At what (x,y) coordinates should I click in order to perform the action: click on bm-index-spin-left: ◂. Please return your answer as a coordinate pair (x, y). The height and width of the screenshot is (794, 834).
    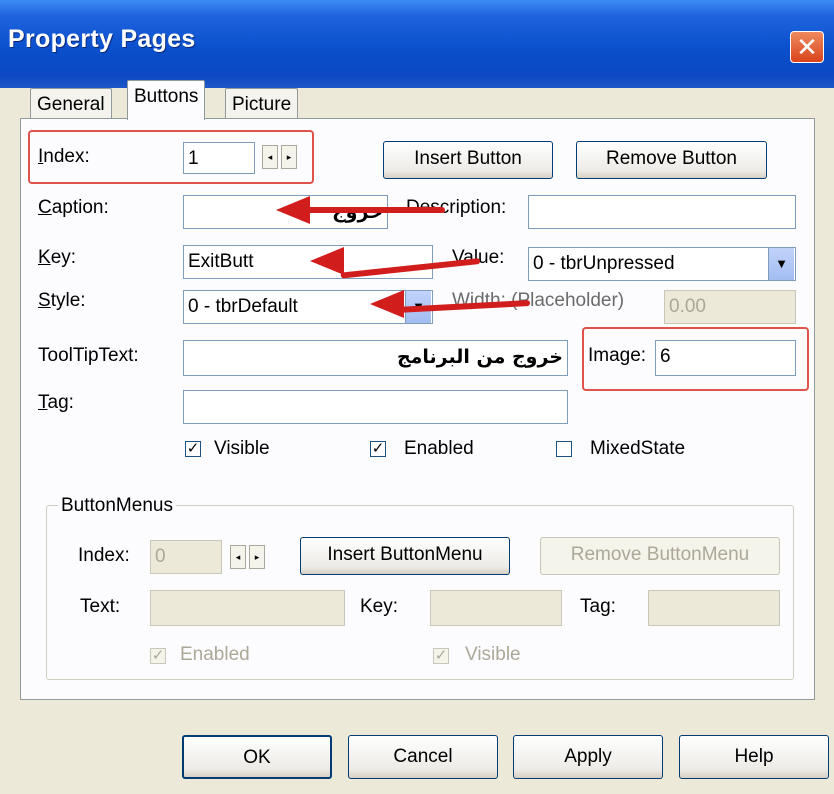
    Looking at the image, I should click on (238, 557).